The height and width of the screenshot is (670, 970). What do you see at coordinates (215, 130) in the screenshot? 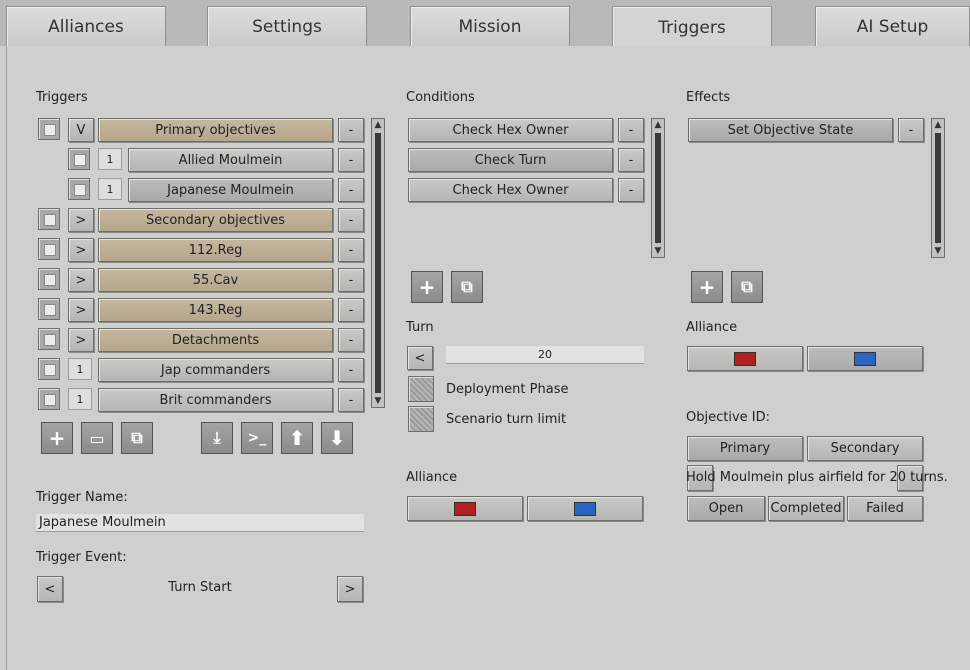
I see `trigger-item-button: Primary objectives` at bounding box center [215, 130].